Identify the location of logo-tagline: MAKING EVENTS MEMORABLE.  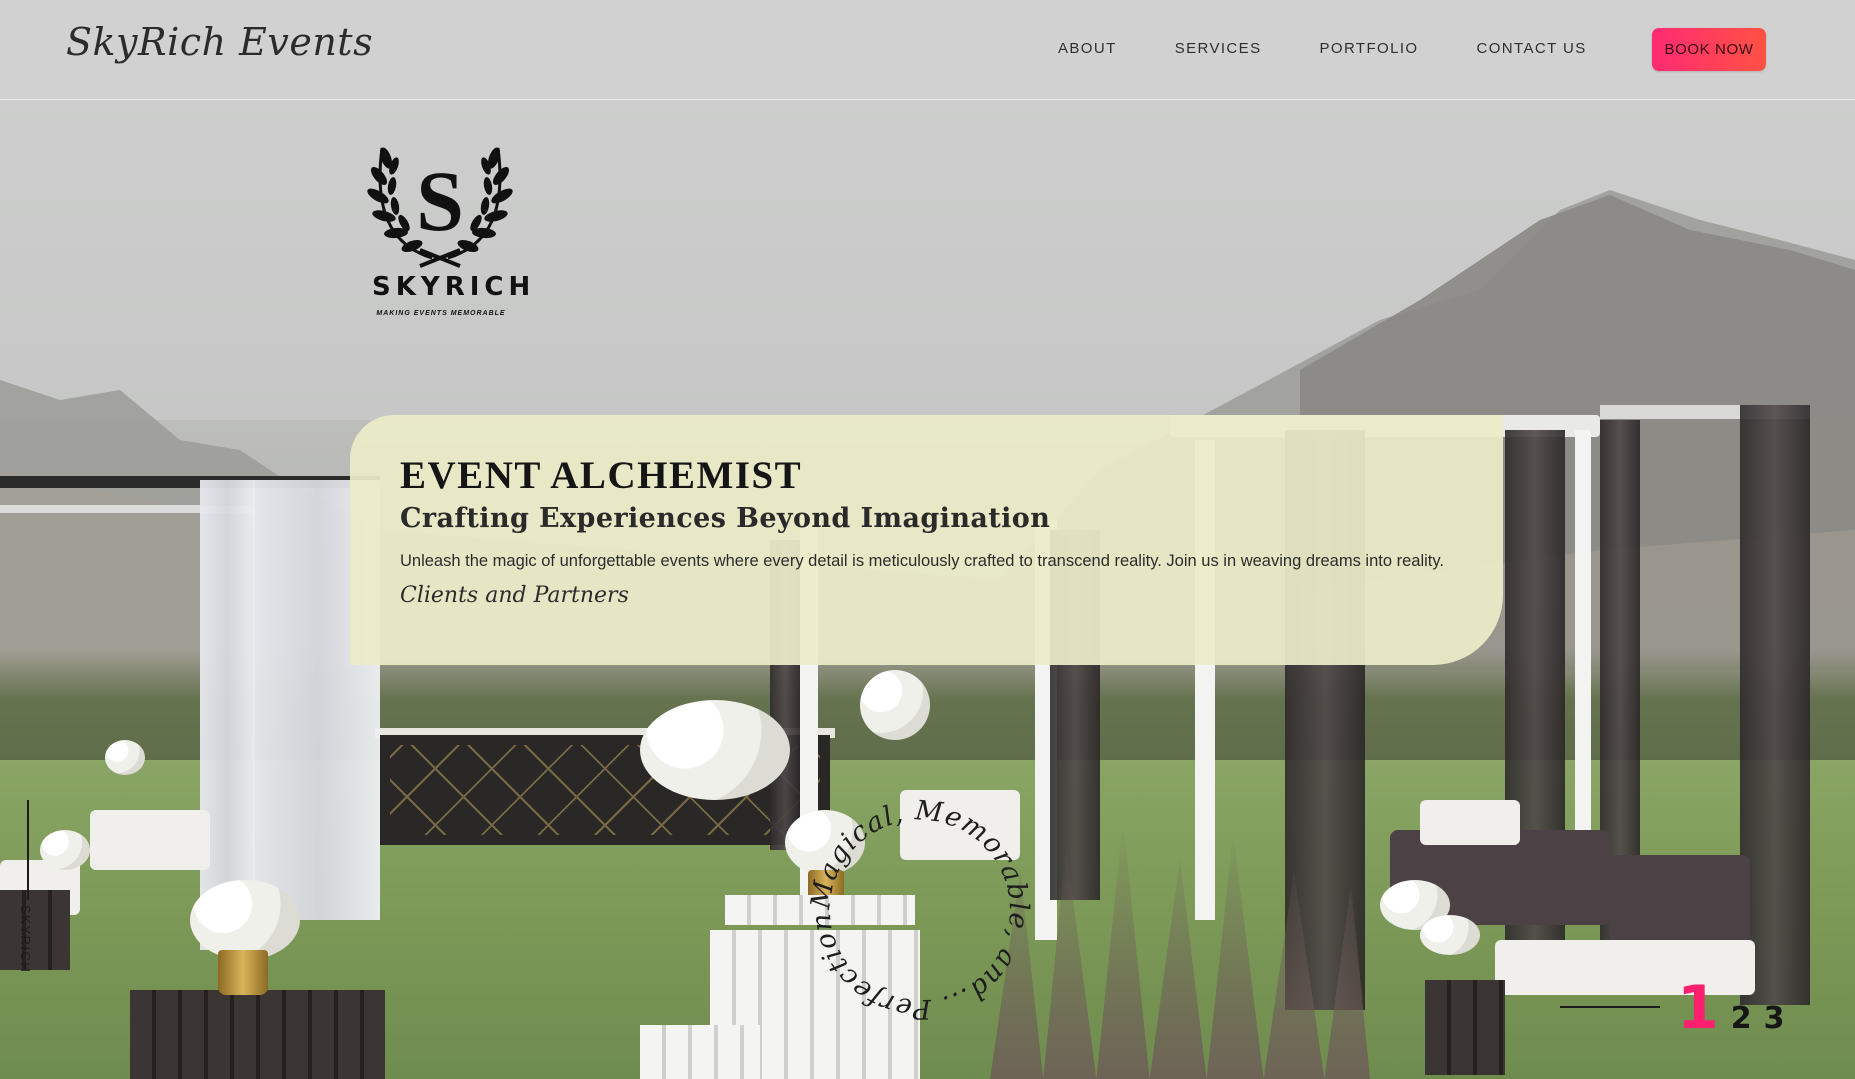
(441, 313).